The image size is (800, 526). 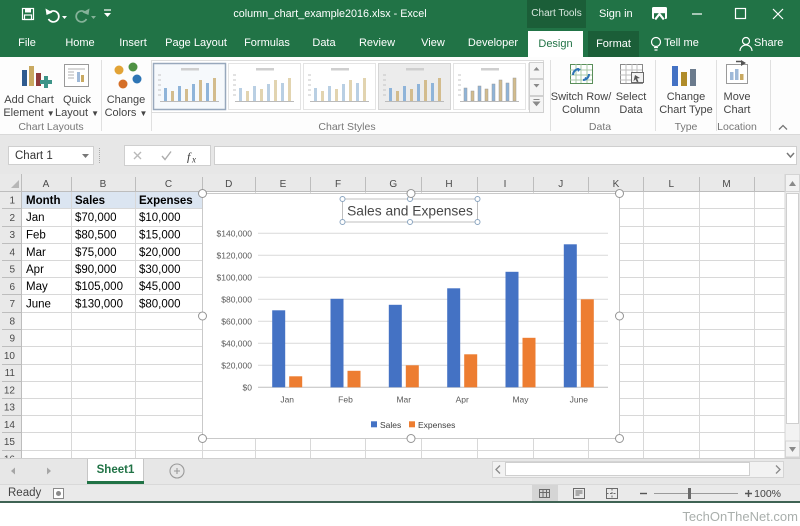 I want to click on svg-text: $80,500, so click(x=96, y=236).